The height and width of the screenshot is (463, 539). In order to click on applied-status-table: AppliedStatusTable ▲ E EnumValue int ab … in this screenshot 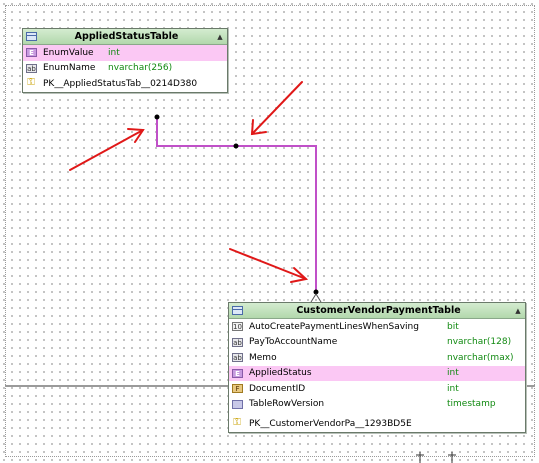, I will do `click(125, 60)`.